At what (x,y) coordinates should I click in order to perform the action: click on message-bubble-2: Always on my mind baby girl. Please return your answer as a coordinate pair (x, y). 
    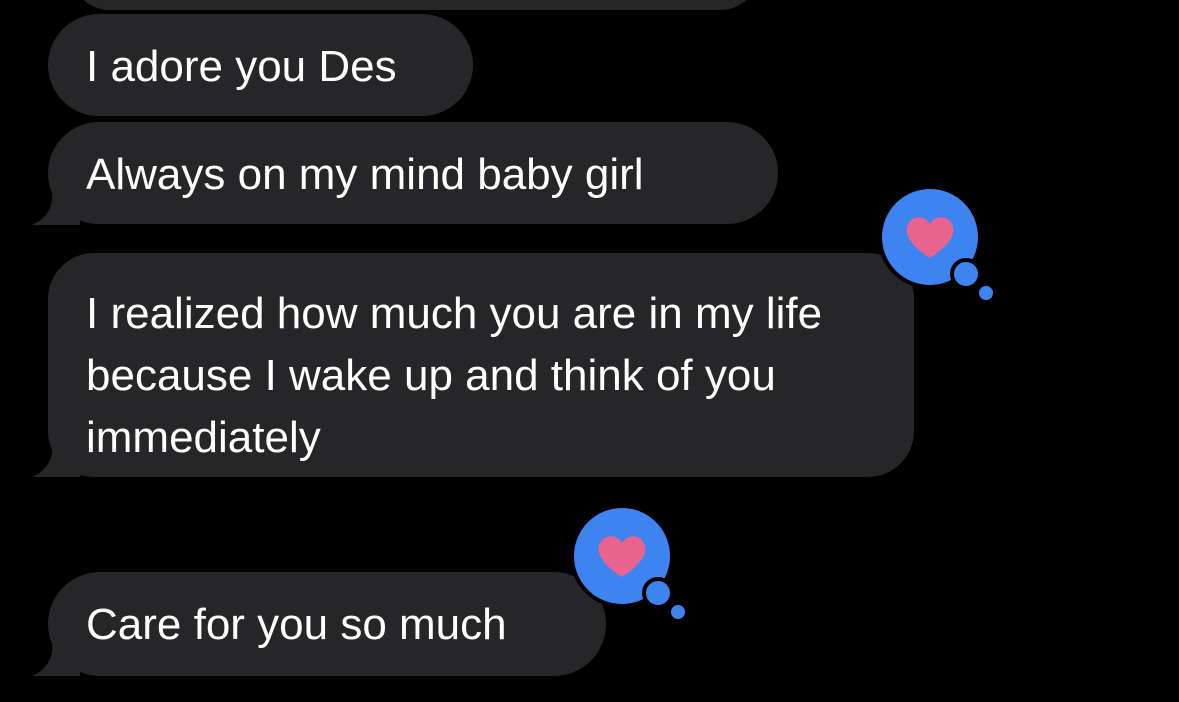
    Looking at the image, I should click on (413, 173).